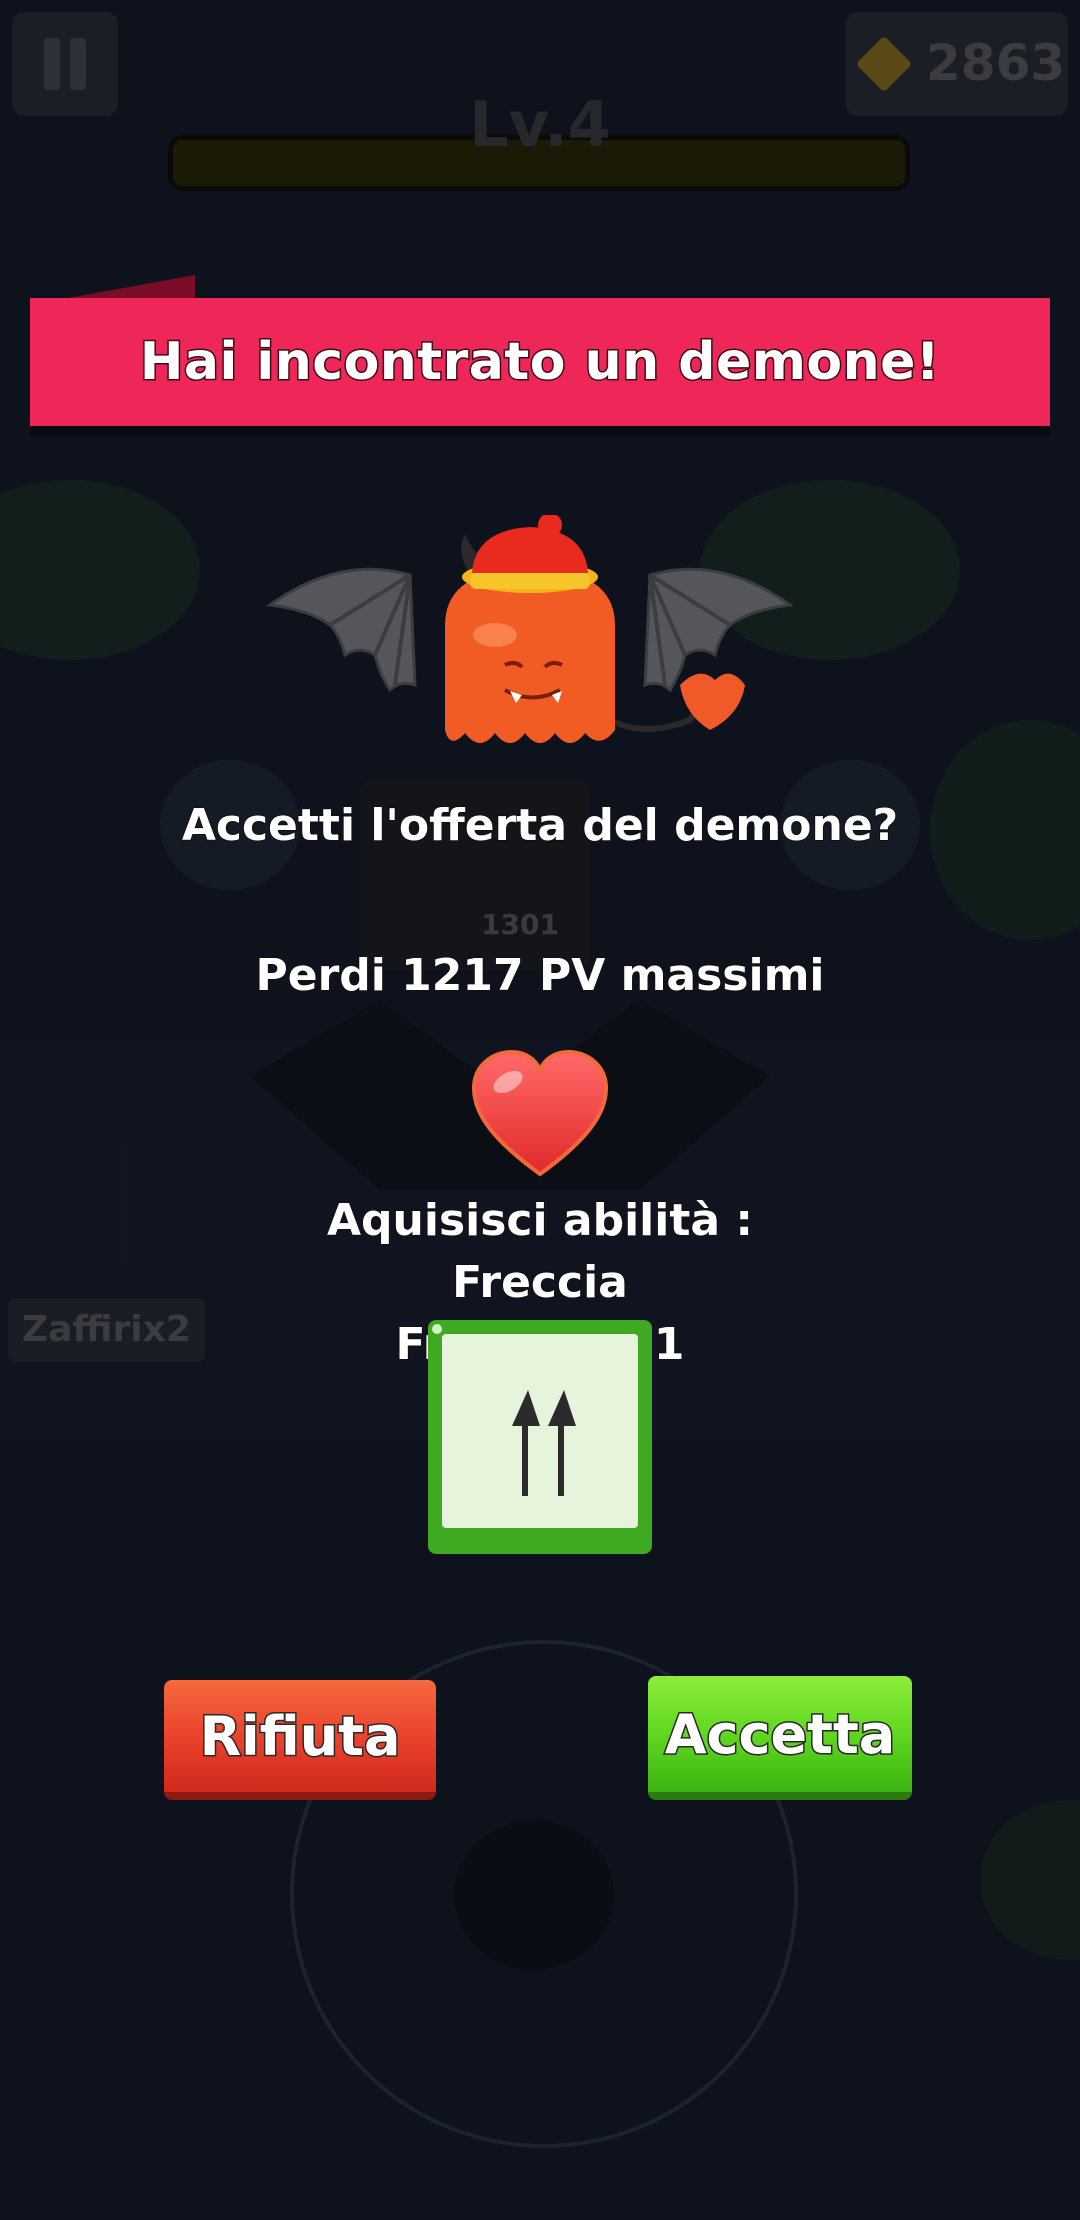 This screenshot has width=1080, height=2220. What do you see at coordinates (52, 64) in the screenshot?
I see `pause-icon` at bounding box center [52, 64].